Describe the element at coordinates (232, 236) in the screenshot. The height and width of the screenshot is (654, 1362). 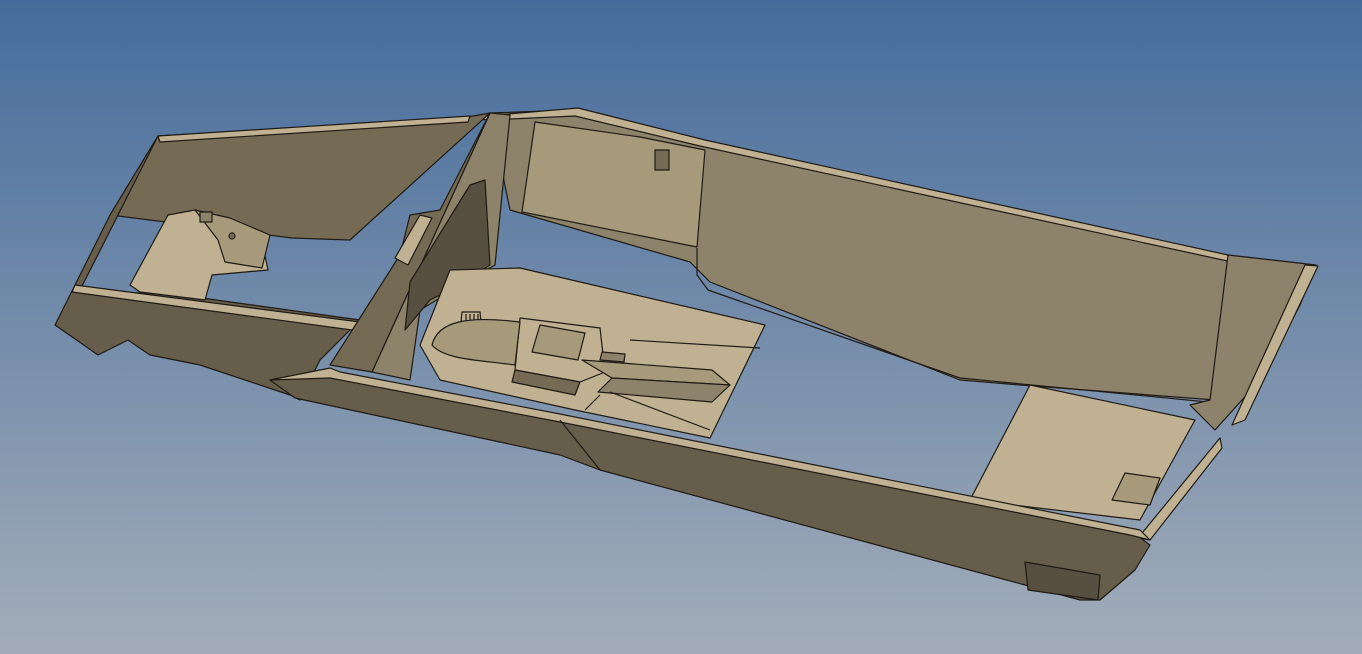
I see `left-block-hole` at that location.